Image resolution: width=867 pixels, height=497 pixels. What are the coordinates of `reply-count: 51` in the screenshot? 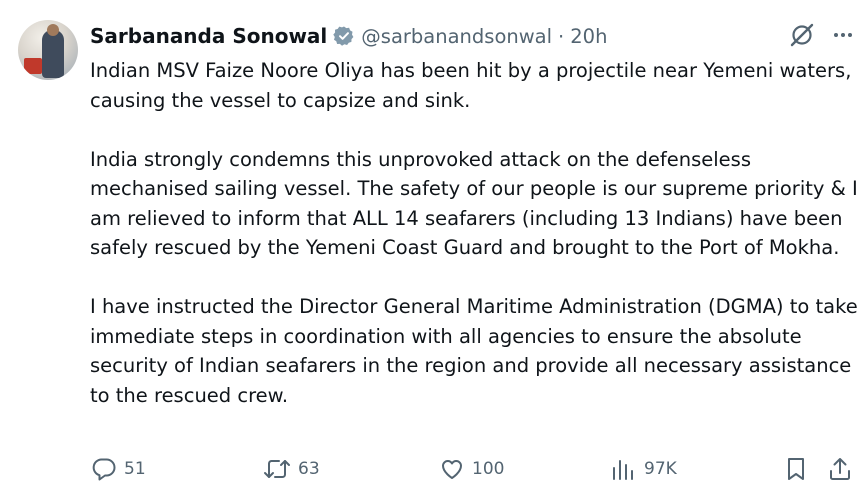 It's located at (135, 469).